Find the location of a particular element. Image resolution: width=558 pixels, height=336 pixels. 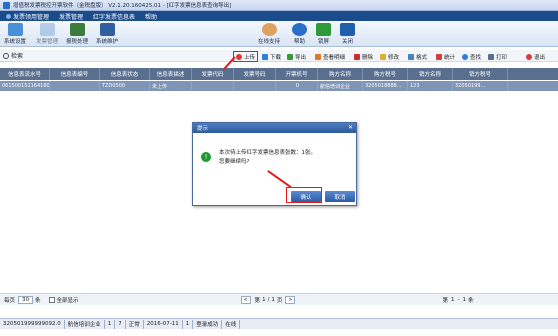

dialog-message: 本次待上传红字发票信息表张数：1张。 您要继续吗? is located at coordinates (267, 158).